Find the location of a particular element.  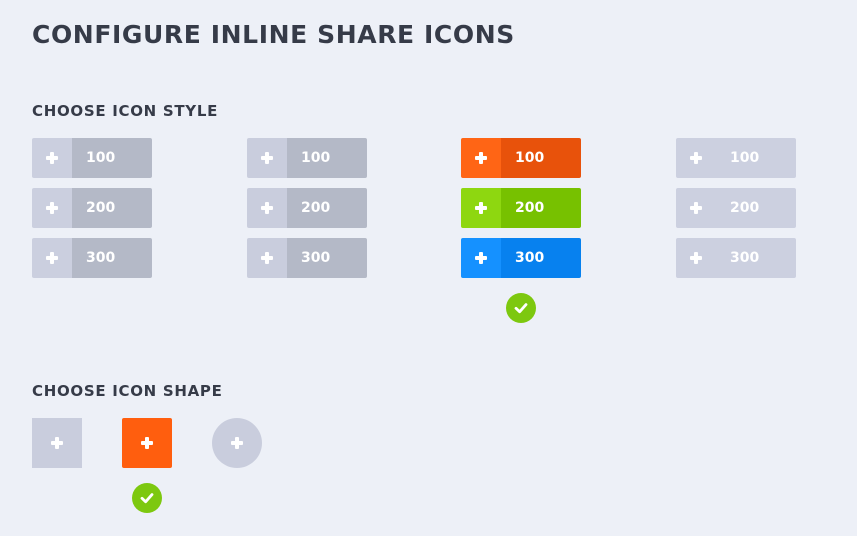

style-option-4: 100 200 300 is located at coordinates (736, 213).